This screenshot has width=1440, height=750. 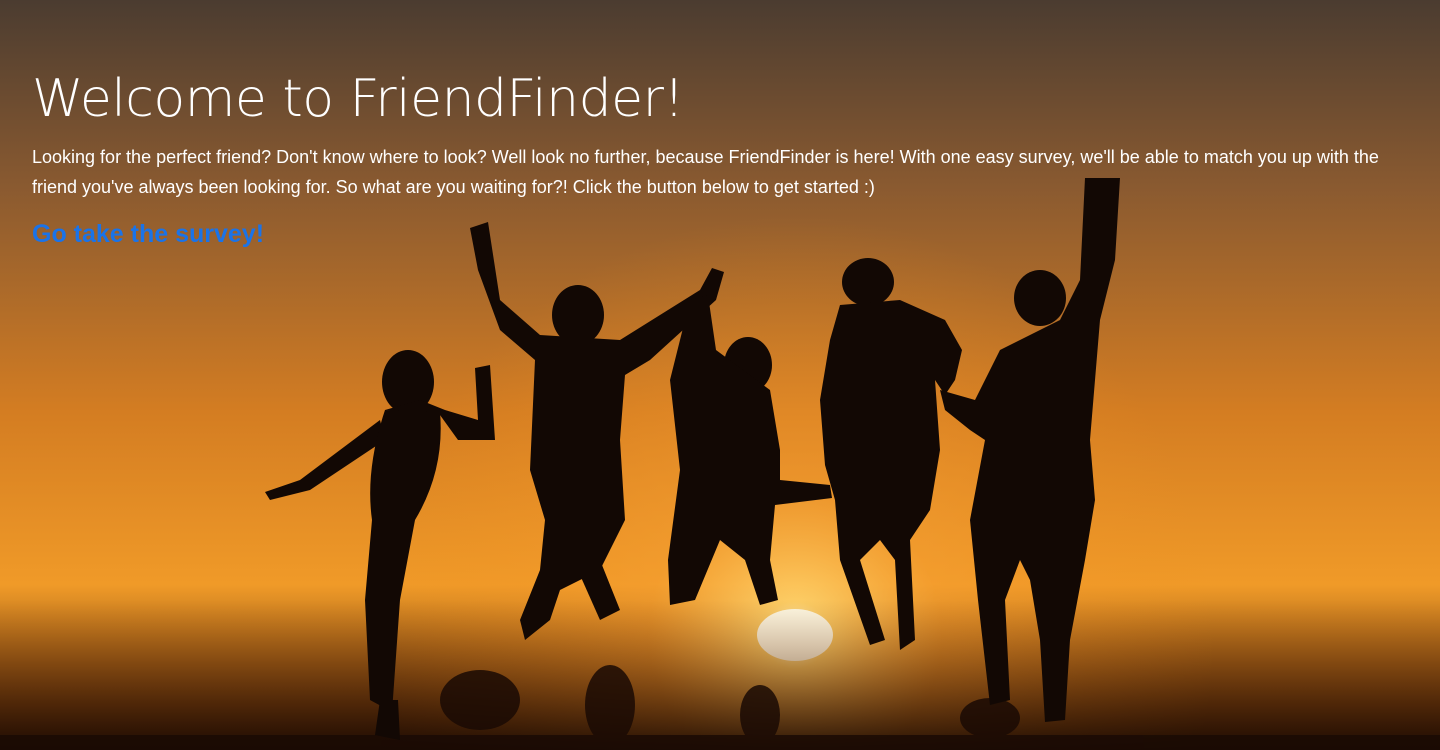 What do you see at coordinates (358, 99) in the screenshot?
I see `page-title: Welcome to FriendFinder!` at bounding box center [358, 99].